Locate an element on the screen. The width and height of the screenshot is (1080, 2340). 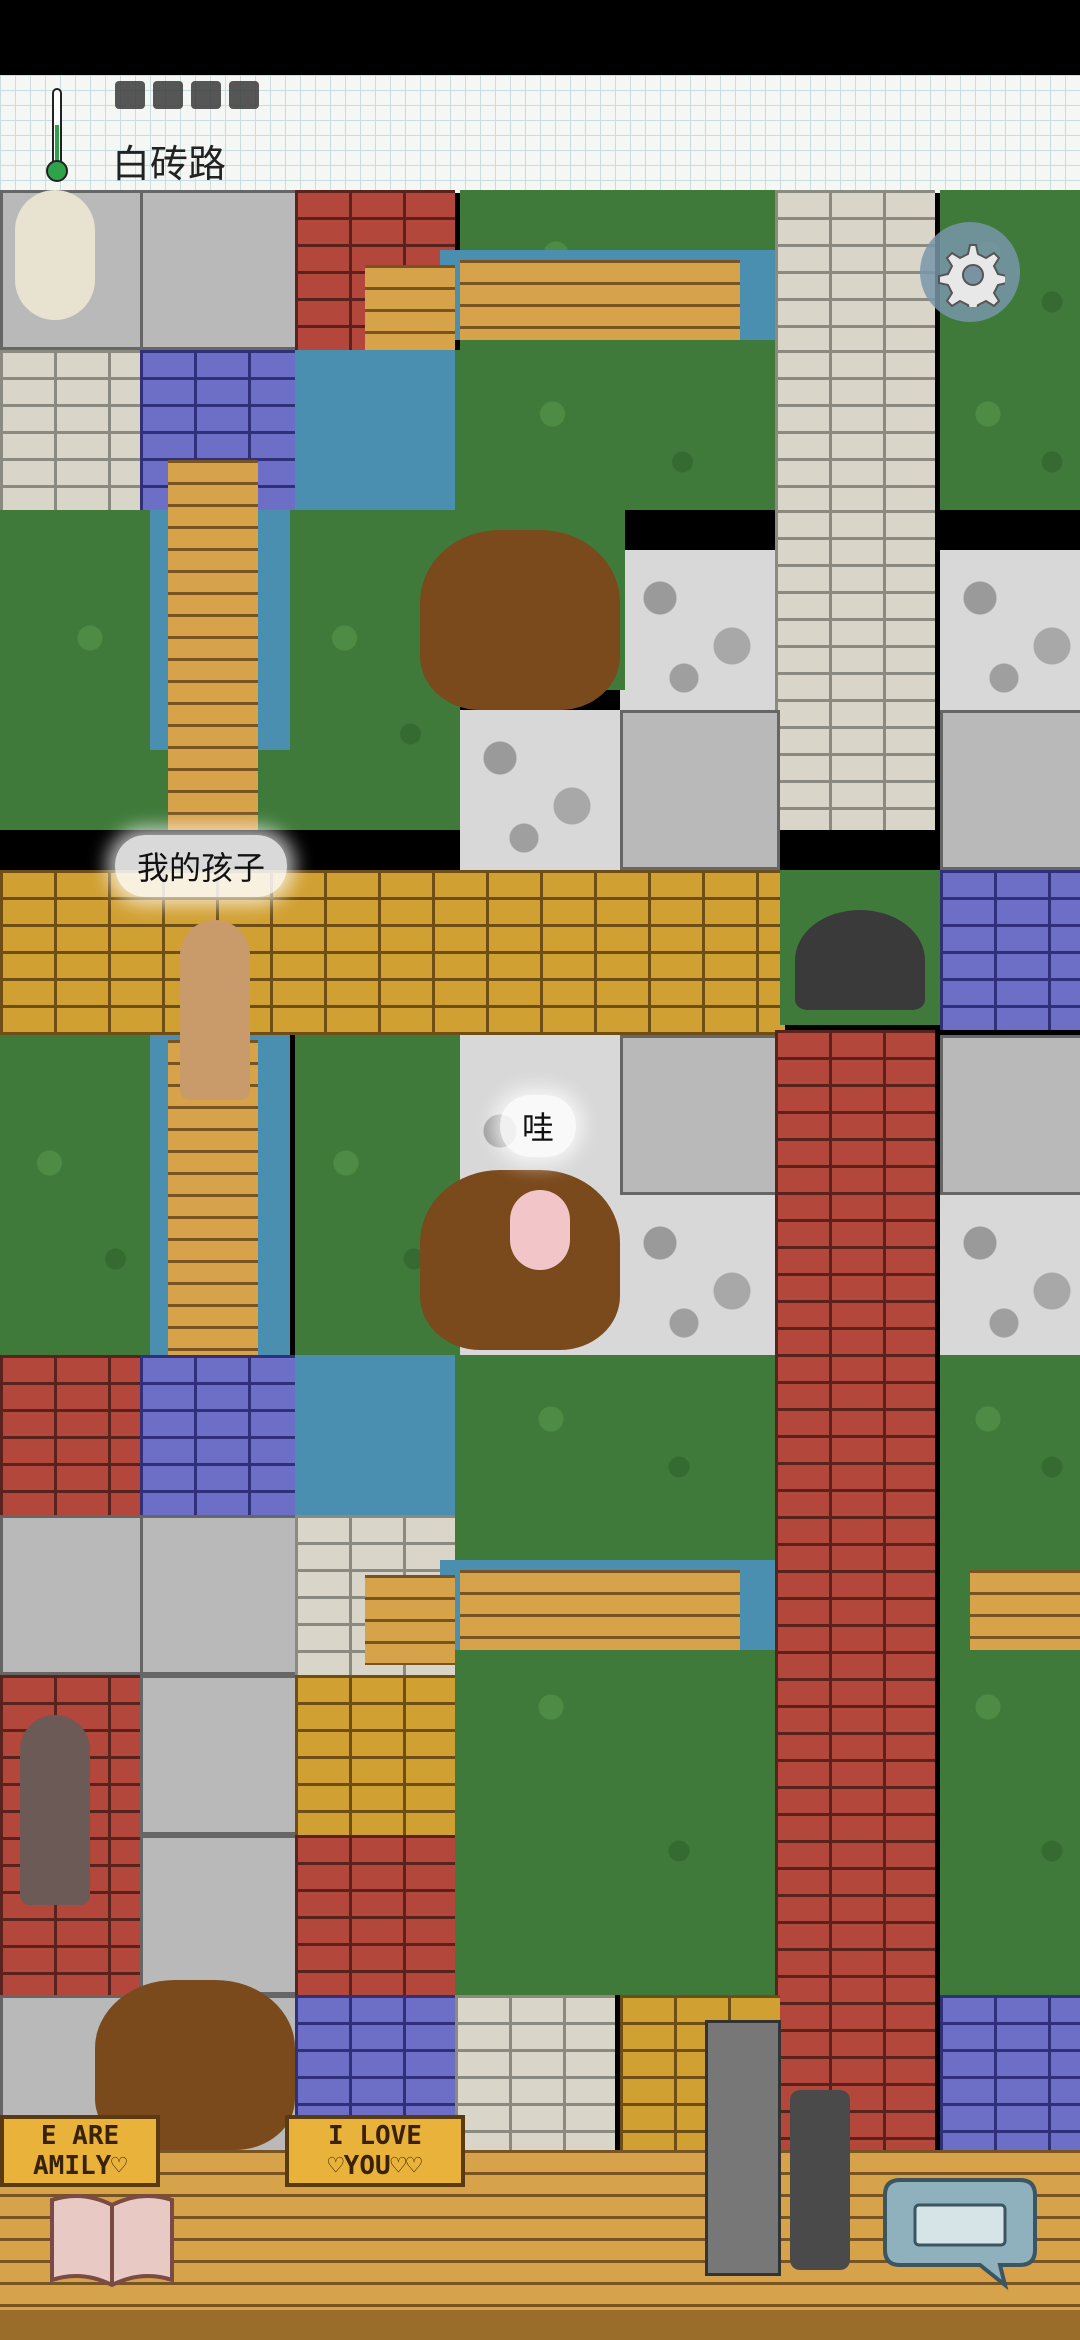
hunger-meter is located at coordinates (187, 95).